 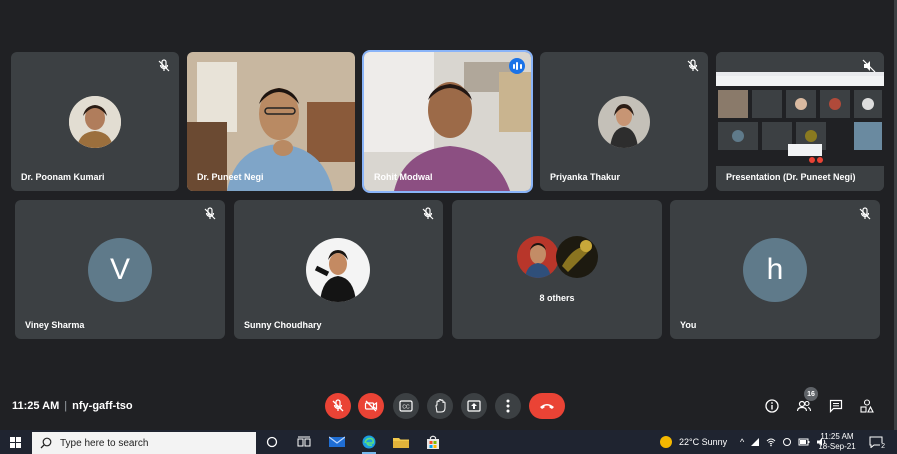 I want to click on avatar: h, so click(x=775, y=270).